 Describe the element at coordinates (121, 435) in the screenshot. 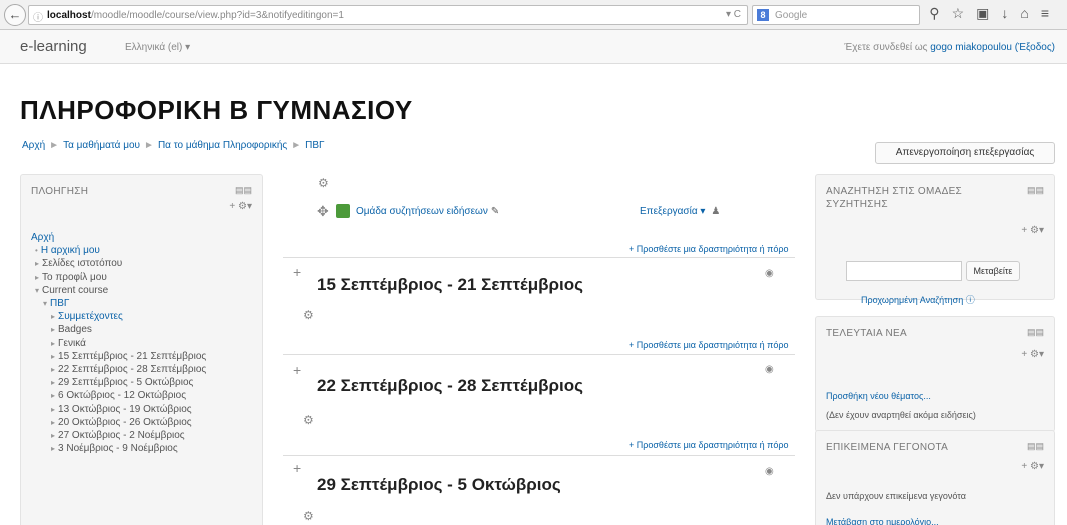

I see `nav-item-label: 27 Οκτώβριος - 2 Νοέμβριος` at that location.